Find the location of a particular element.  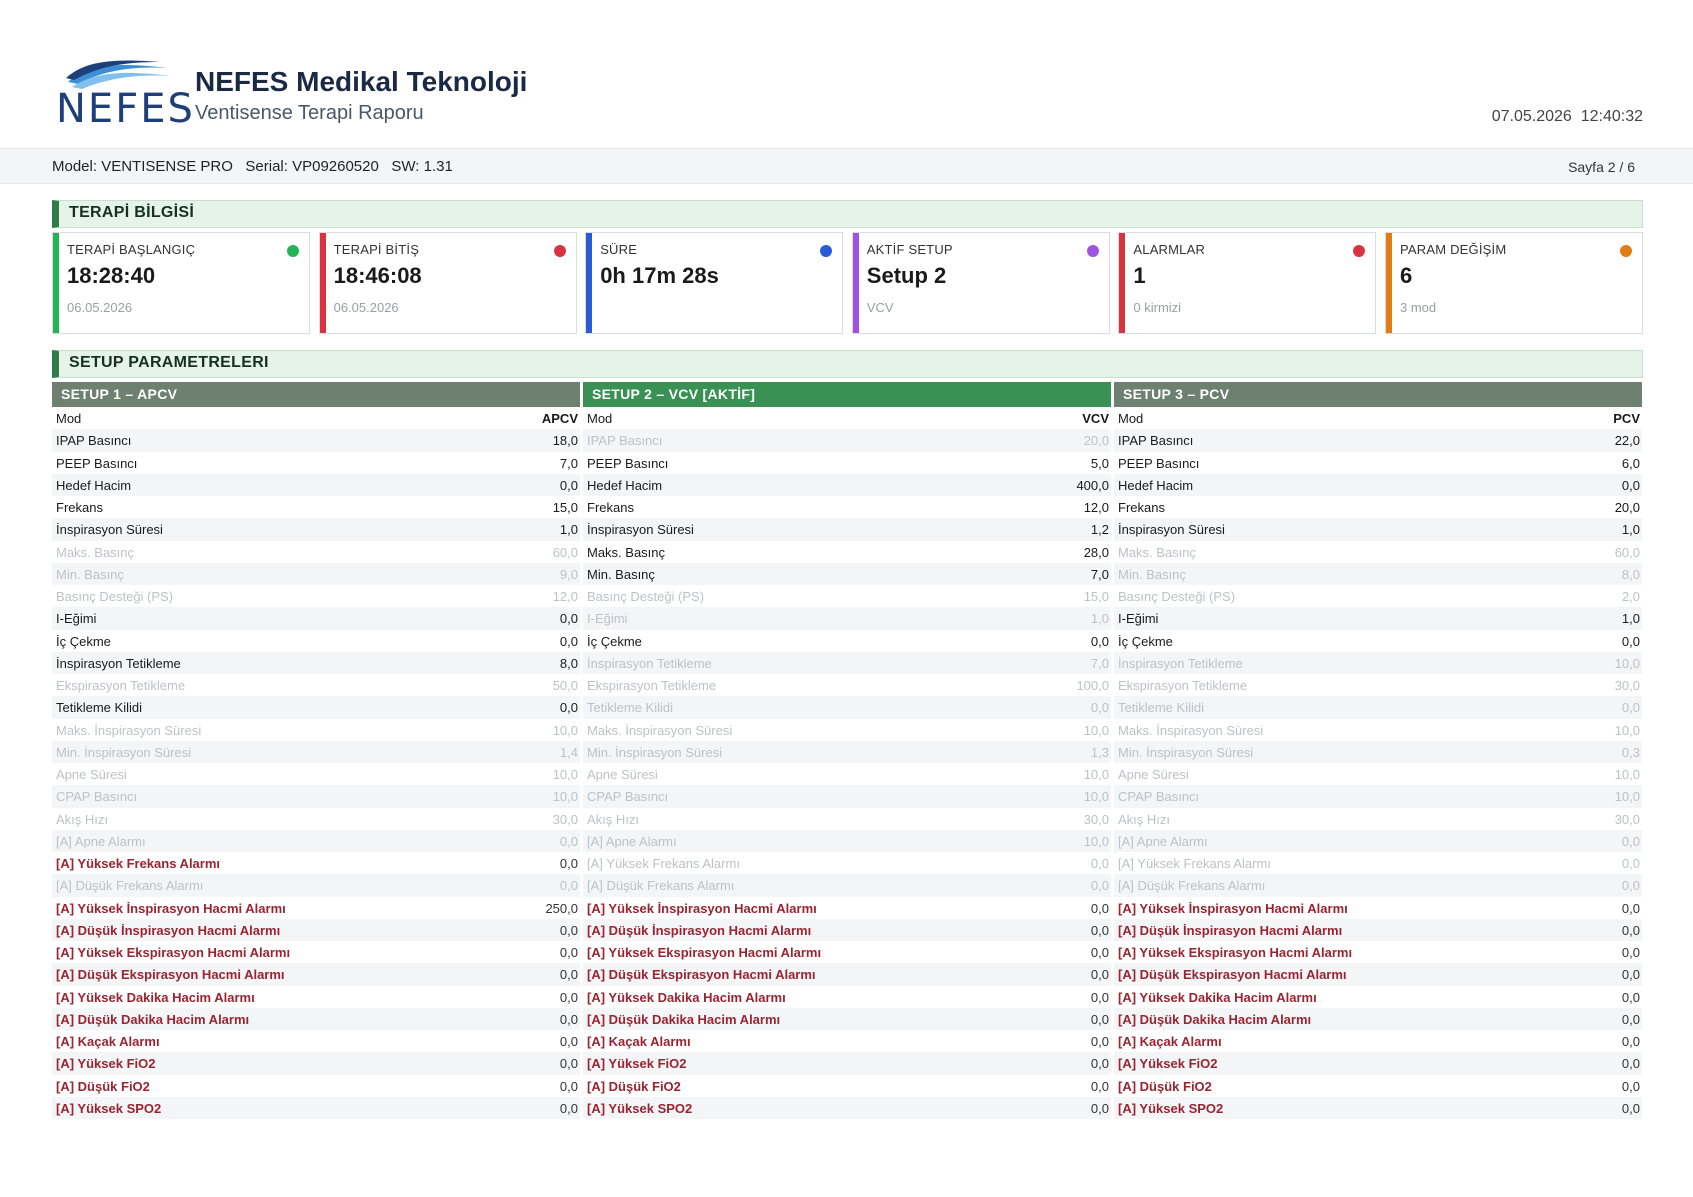

table-row: [A] Yüksek FiO2 0,0 is located at coordinates (847, 1063).